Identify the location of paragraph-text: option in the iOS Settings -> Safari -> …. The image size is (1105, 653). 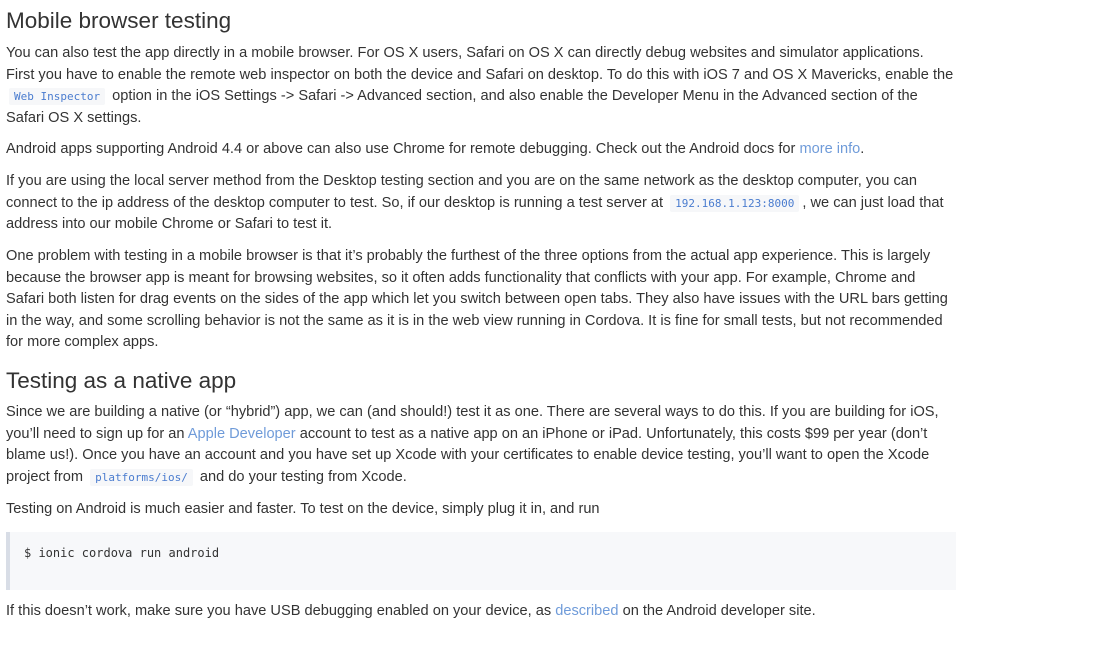
(462, 107).